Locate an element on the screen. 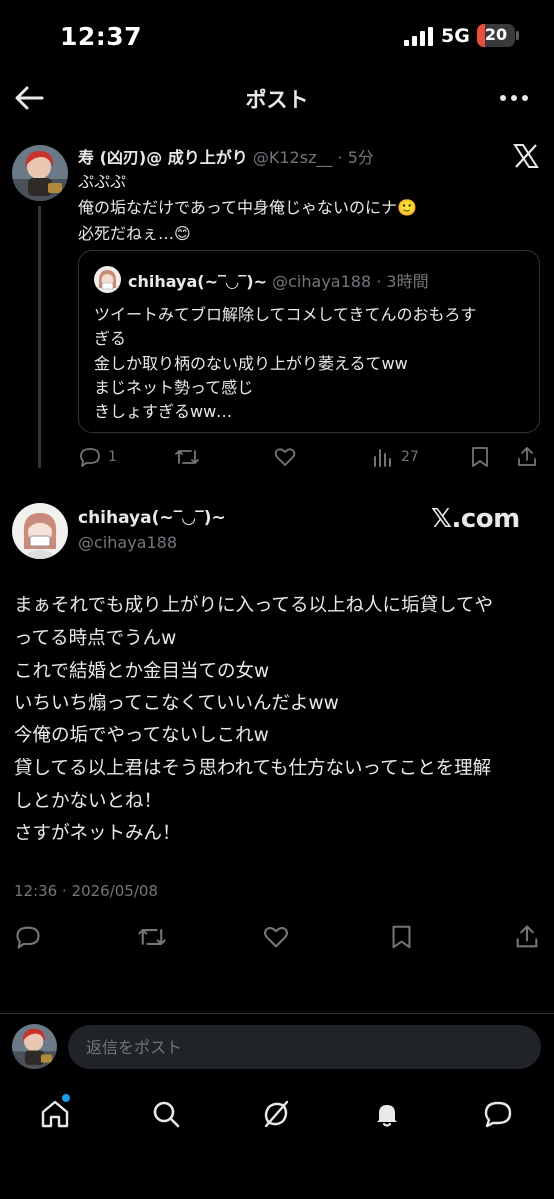 Image resolution: width=554 pixels, height=1199 pixels. home-icon is located at coordinates (55, 1114).